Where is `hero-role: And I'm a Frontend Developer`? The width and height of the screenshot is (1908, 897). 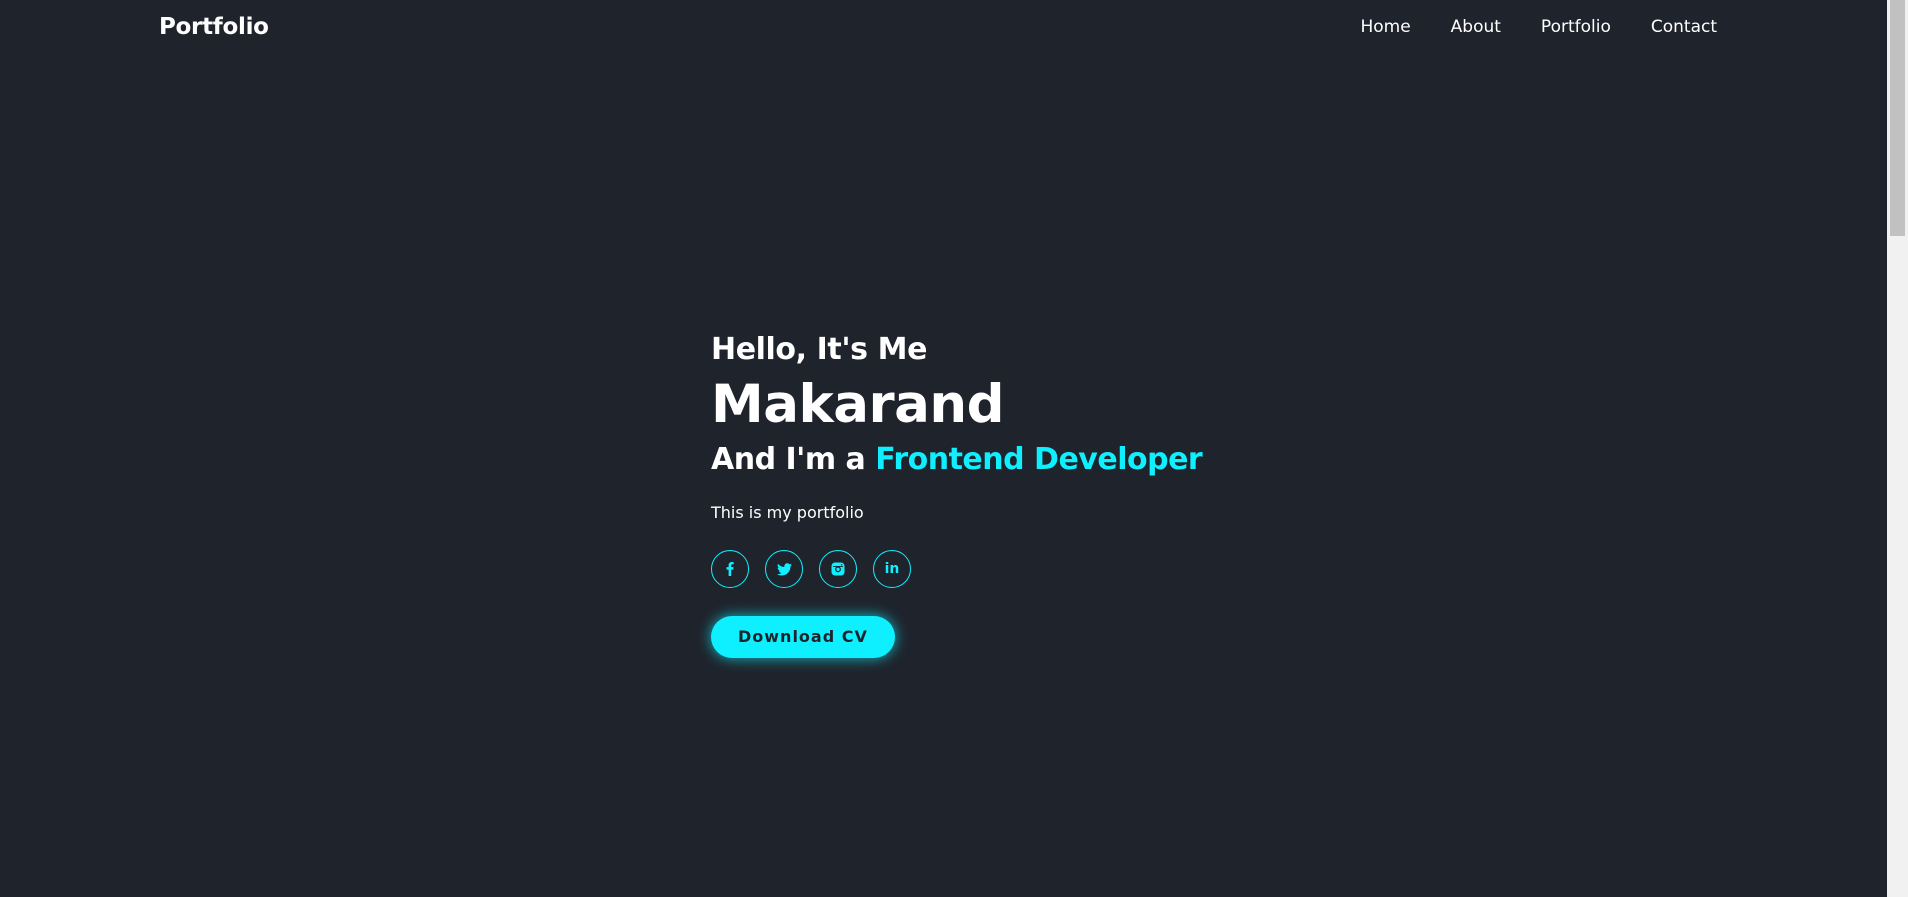 hero-role: And I'm a Frontend Developer is located at coordinates (957, 460).